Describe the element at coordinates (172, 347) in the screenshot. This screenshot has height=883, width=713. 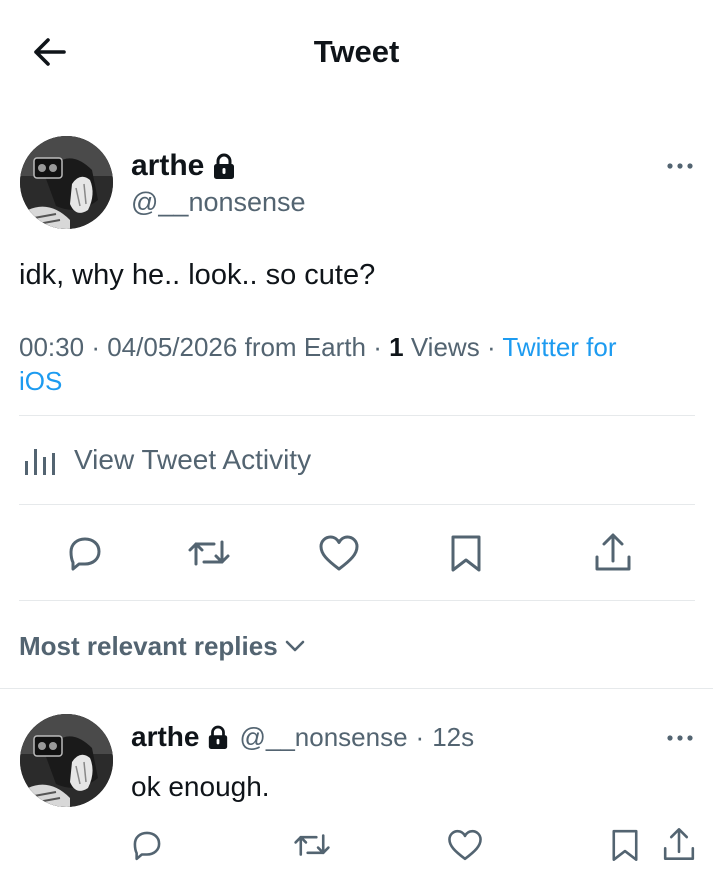
I see `tweet-date: 04/05/2026` at that location.